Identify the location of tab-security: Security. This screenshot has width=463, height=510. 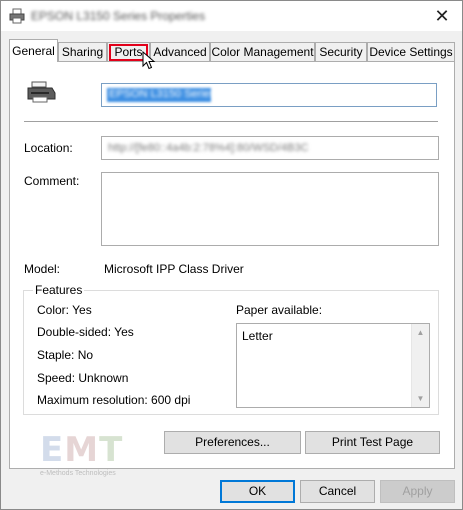
(341, 51).